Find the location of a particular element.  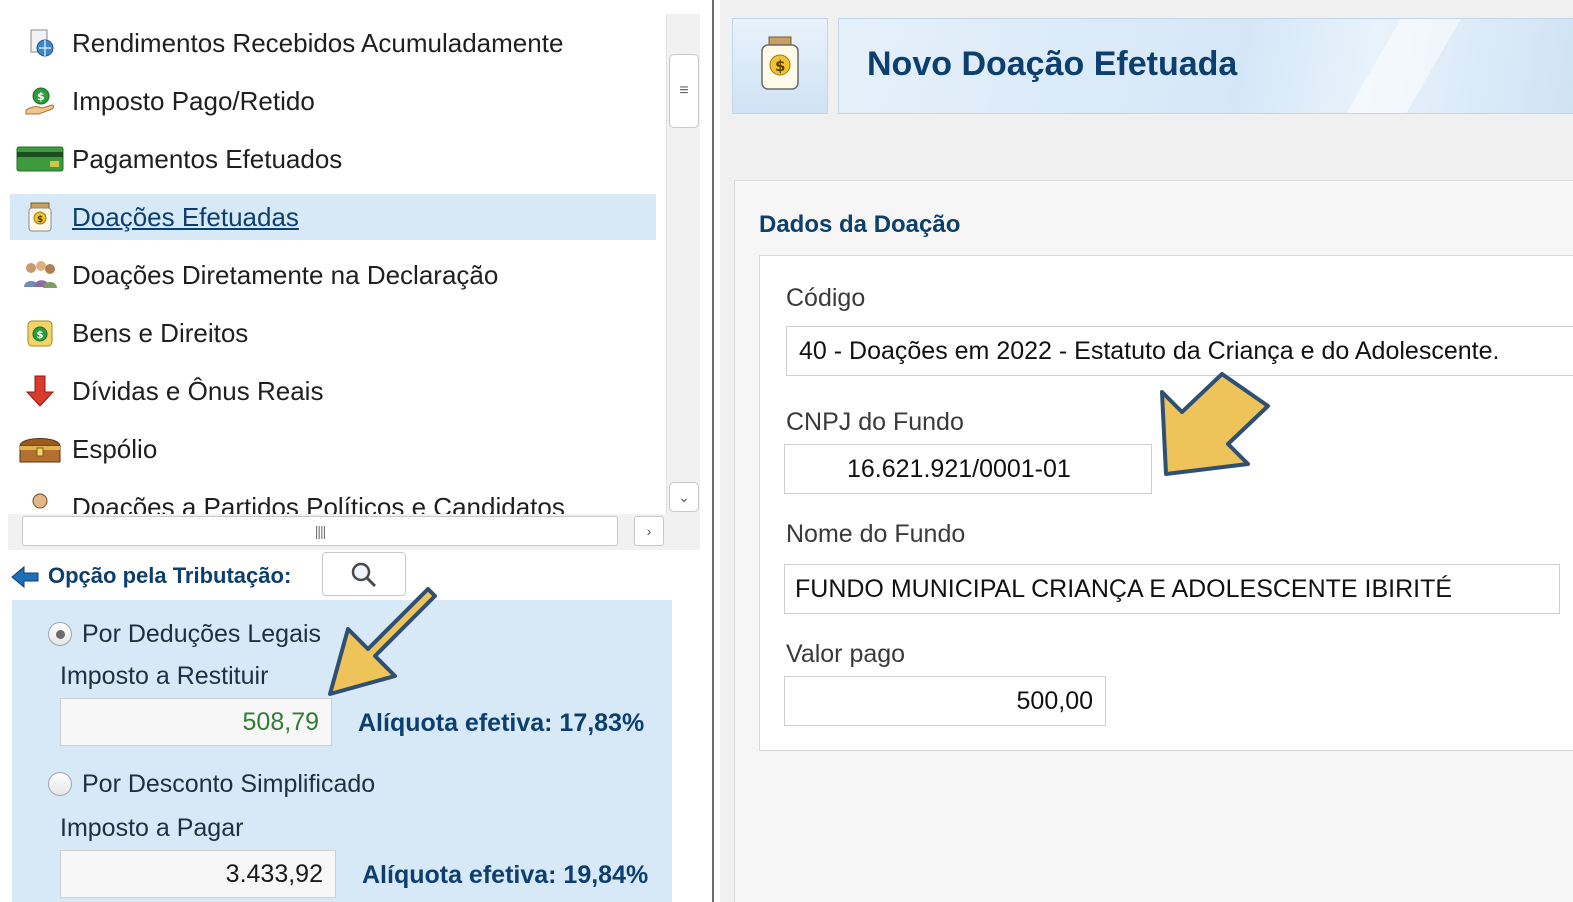

sidebar-item-bens-direitos: $ Bens e Direitos is located at coordinates (333, 333).